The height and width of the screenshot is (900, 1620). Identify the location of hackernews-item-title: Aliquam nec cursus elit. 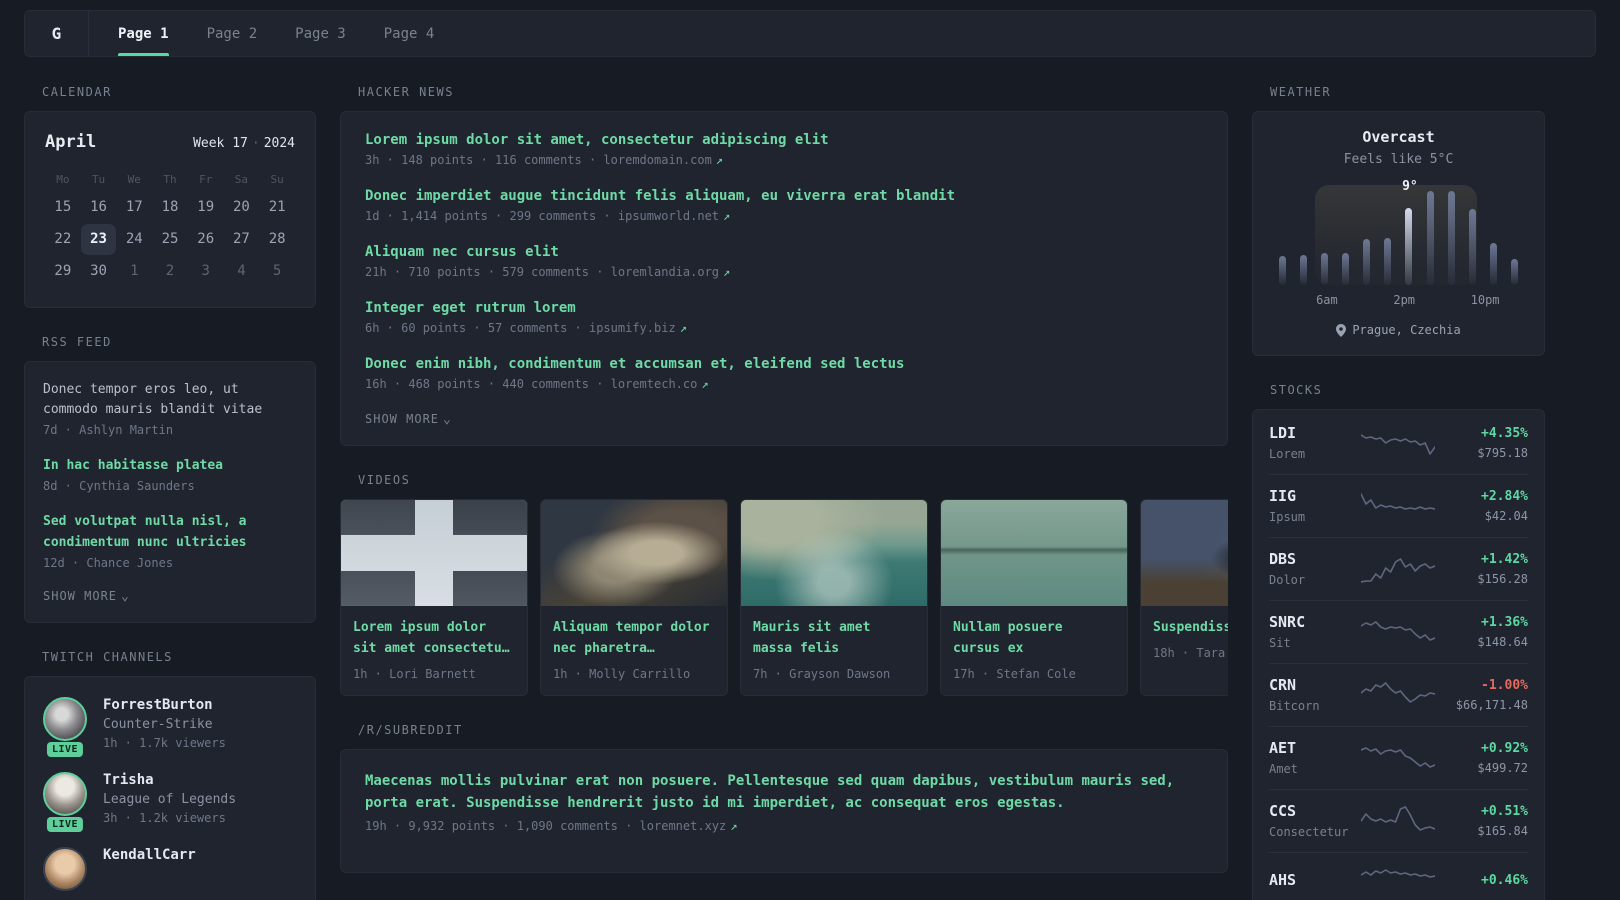
(784, 252).